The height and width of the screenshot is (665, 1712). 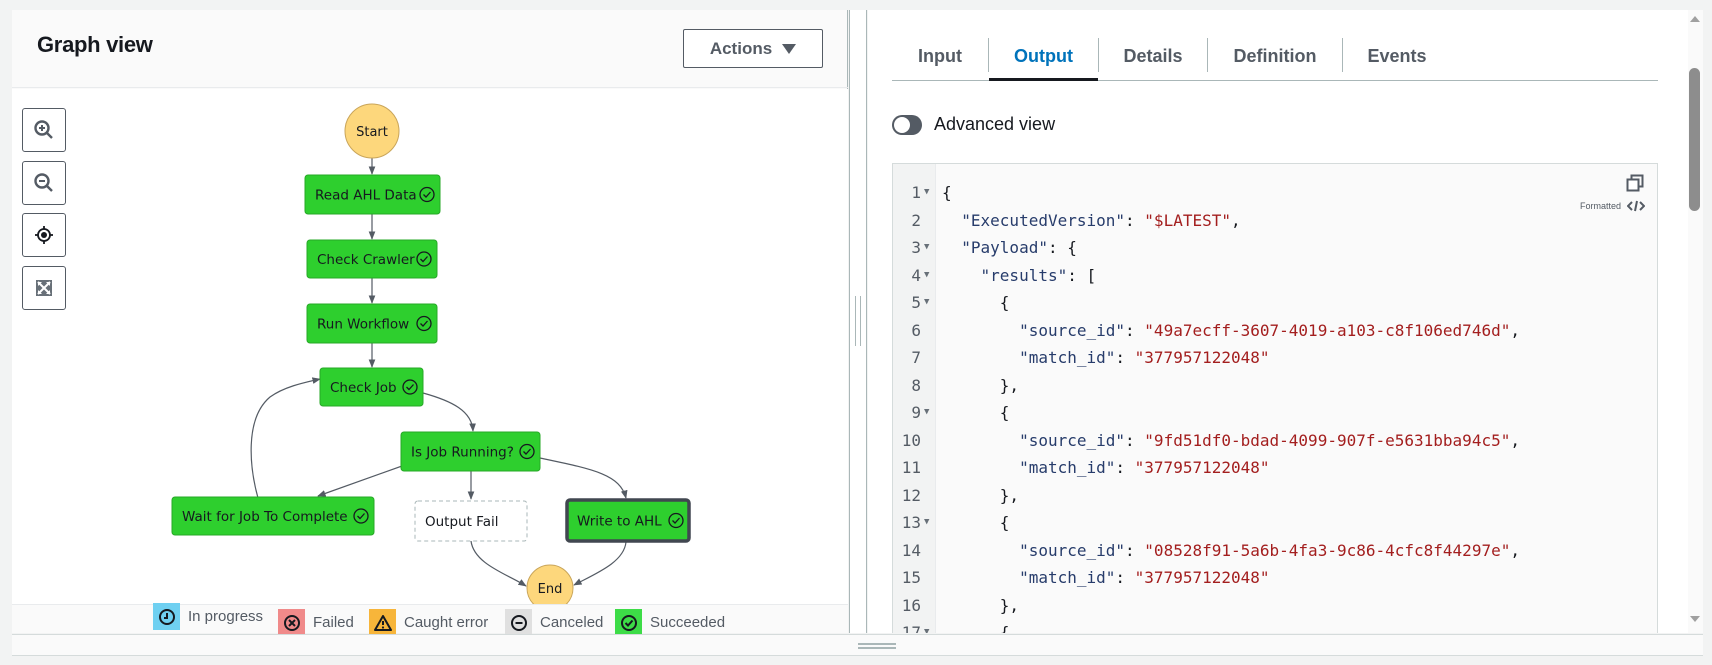 What do you see at coordinates (1038, 275) in the screenshot?
I see `code-text: "results": [` at bounding box center [1038, 275].